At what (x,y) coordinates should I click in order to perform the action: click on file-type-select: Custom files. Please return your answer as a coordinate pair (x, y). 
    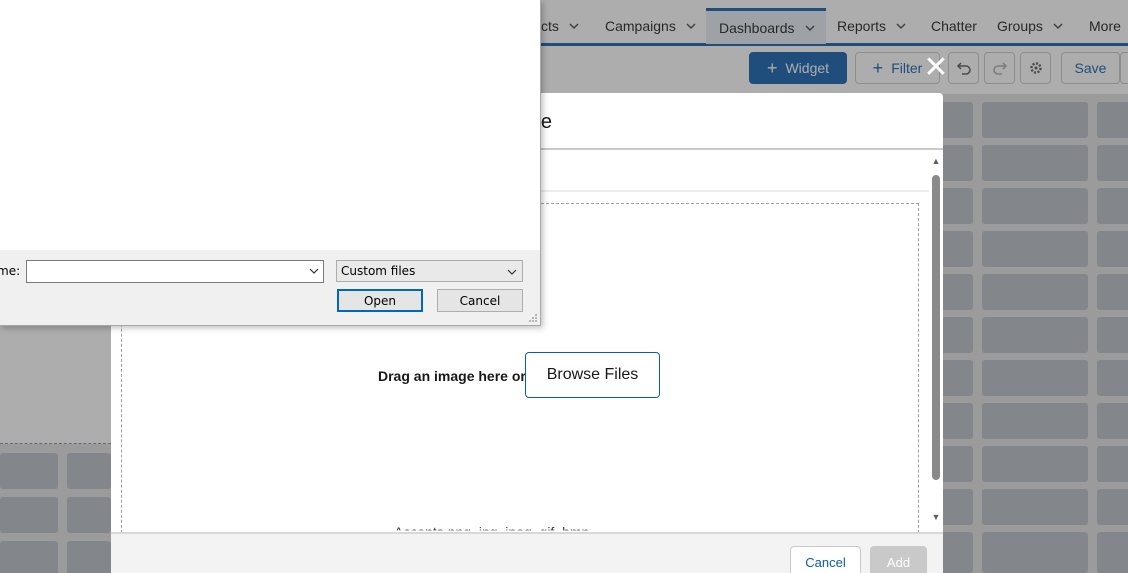
    Looking at the image, I should click on (429, 271).